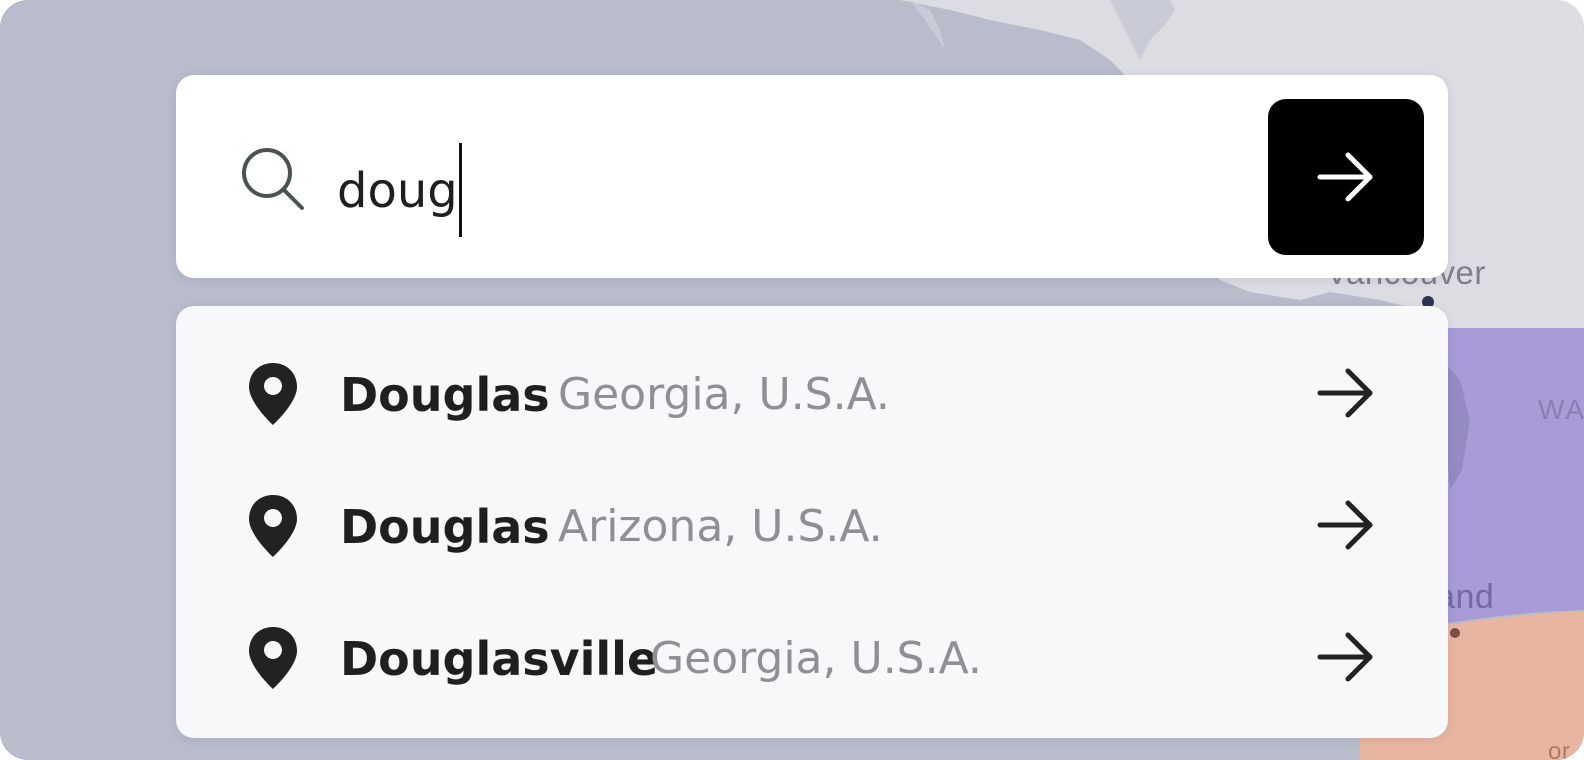 The height and width of the screenshot is (760, 1584). Describe the element at coordinates (273, 179) in the screenshot. I see `search-icon` at that location.